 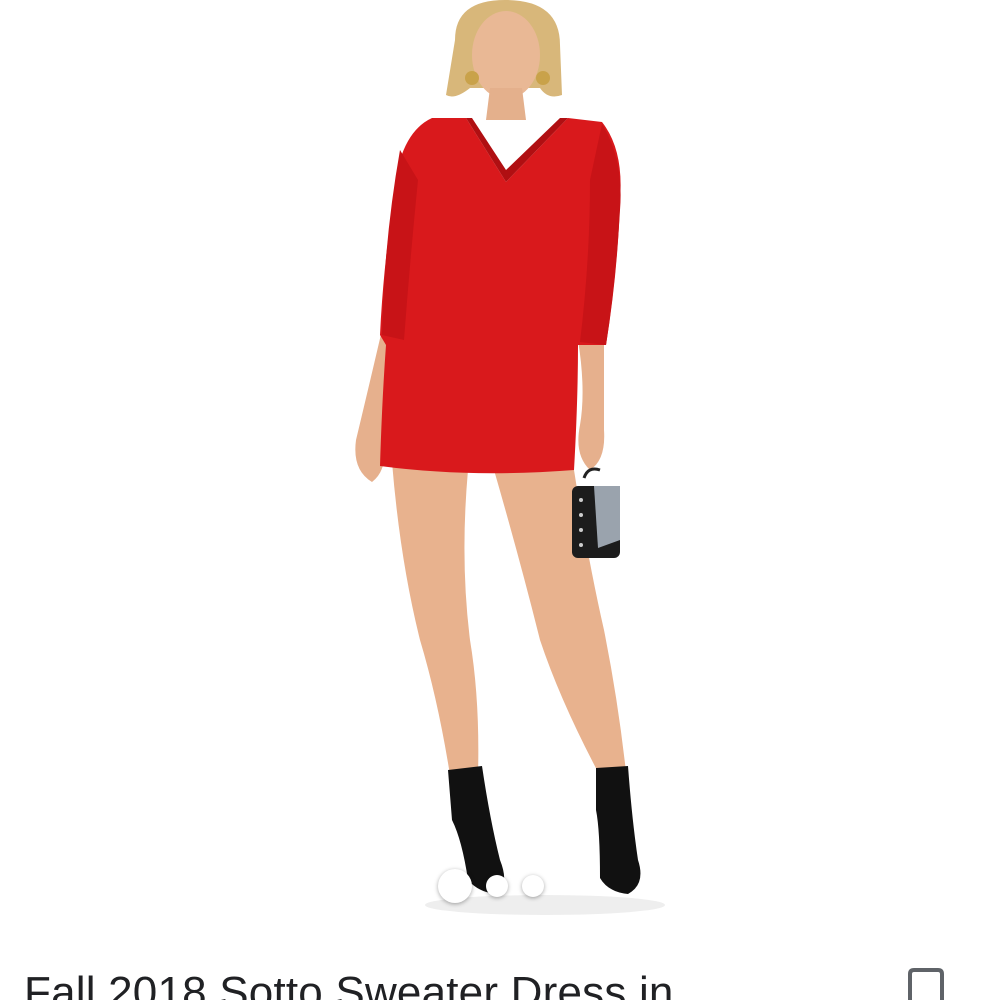 I want to click on image-carousel-indicator, so click(x=498, y=886).